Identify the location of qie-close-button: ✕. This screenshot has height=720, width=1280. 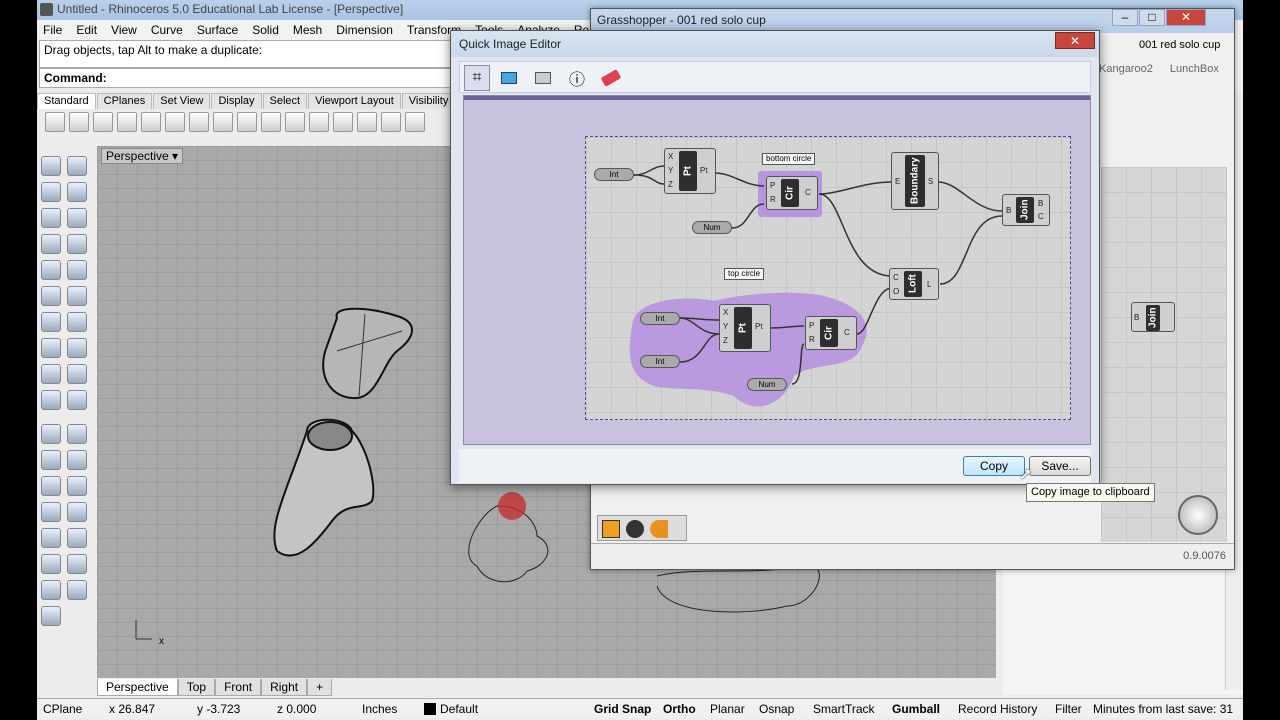
(1075, 40).